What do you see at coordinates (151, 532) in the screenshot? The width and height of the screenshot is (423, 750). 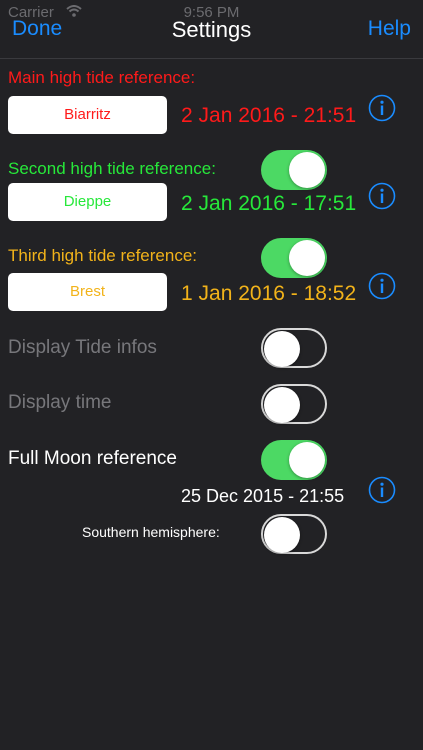 I see `southern-hemisphere-label: Southern hemisphere:` at bounding box center [151, 532].